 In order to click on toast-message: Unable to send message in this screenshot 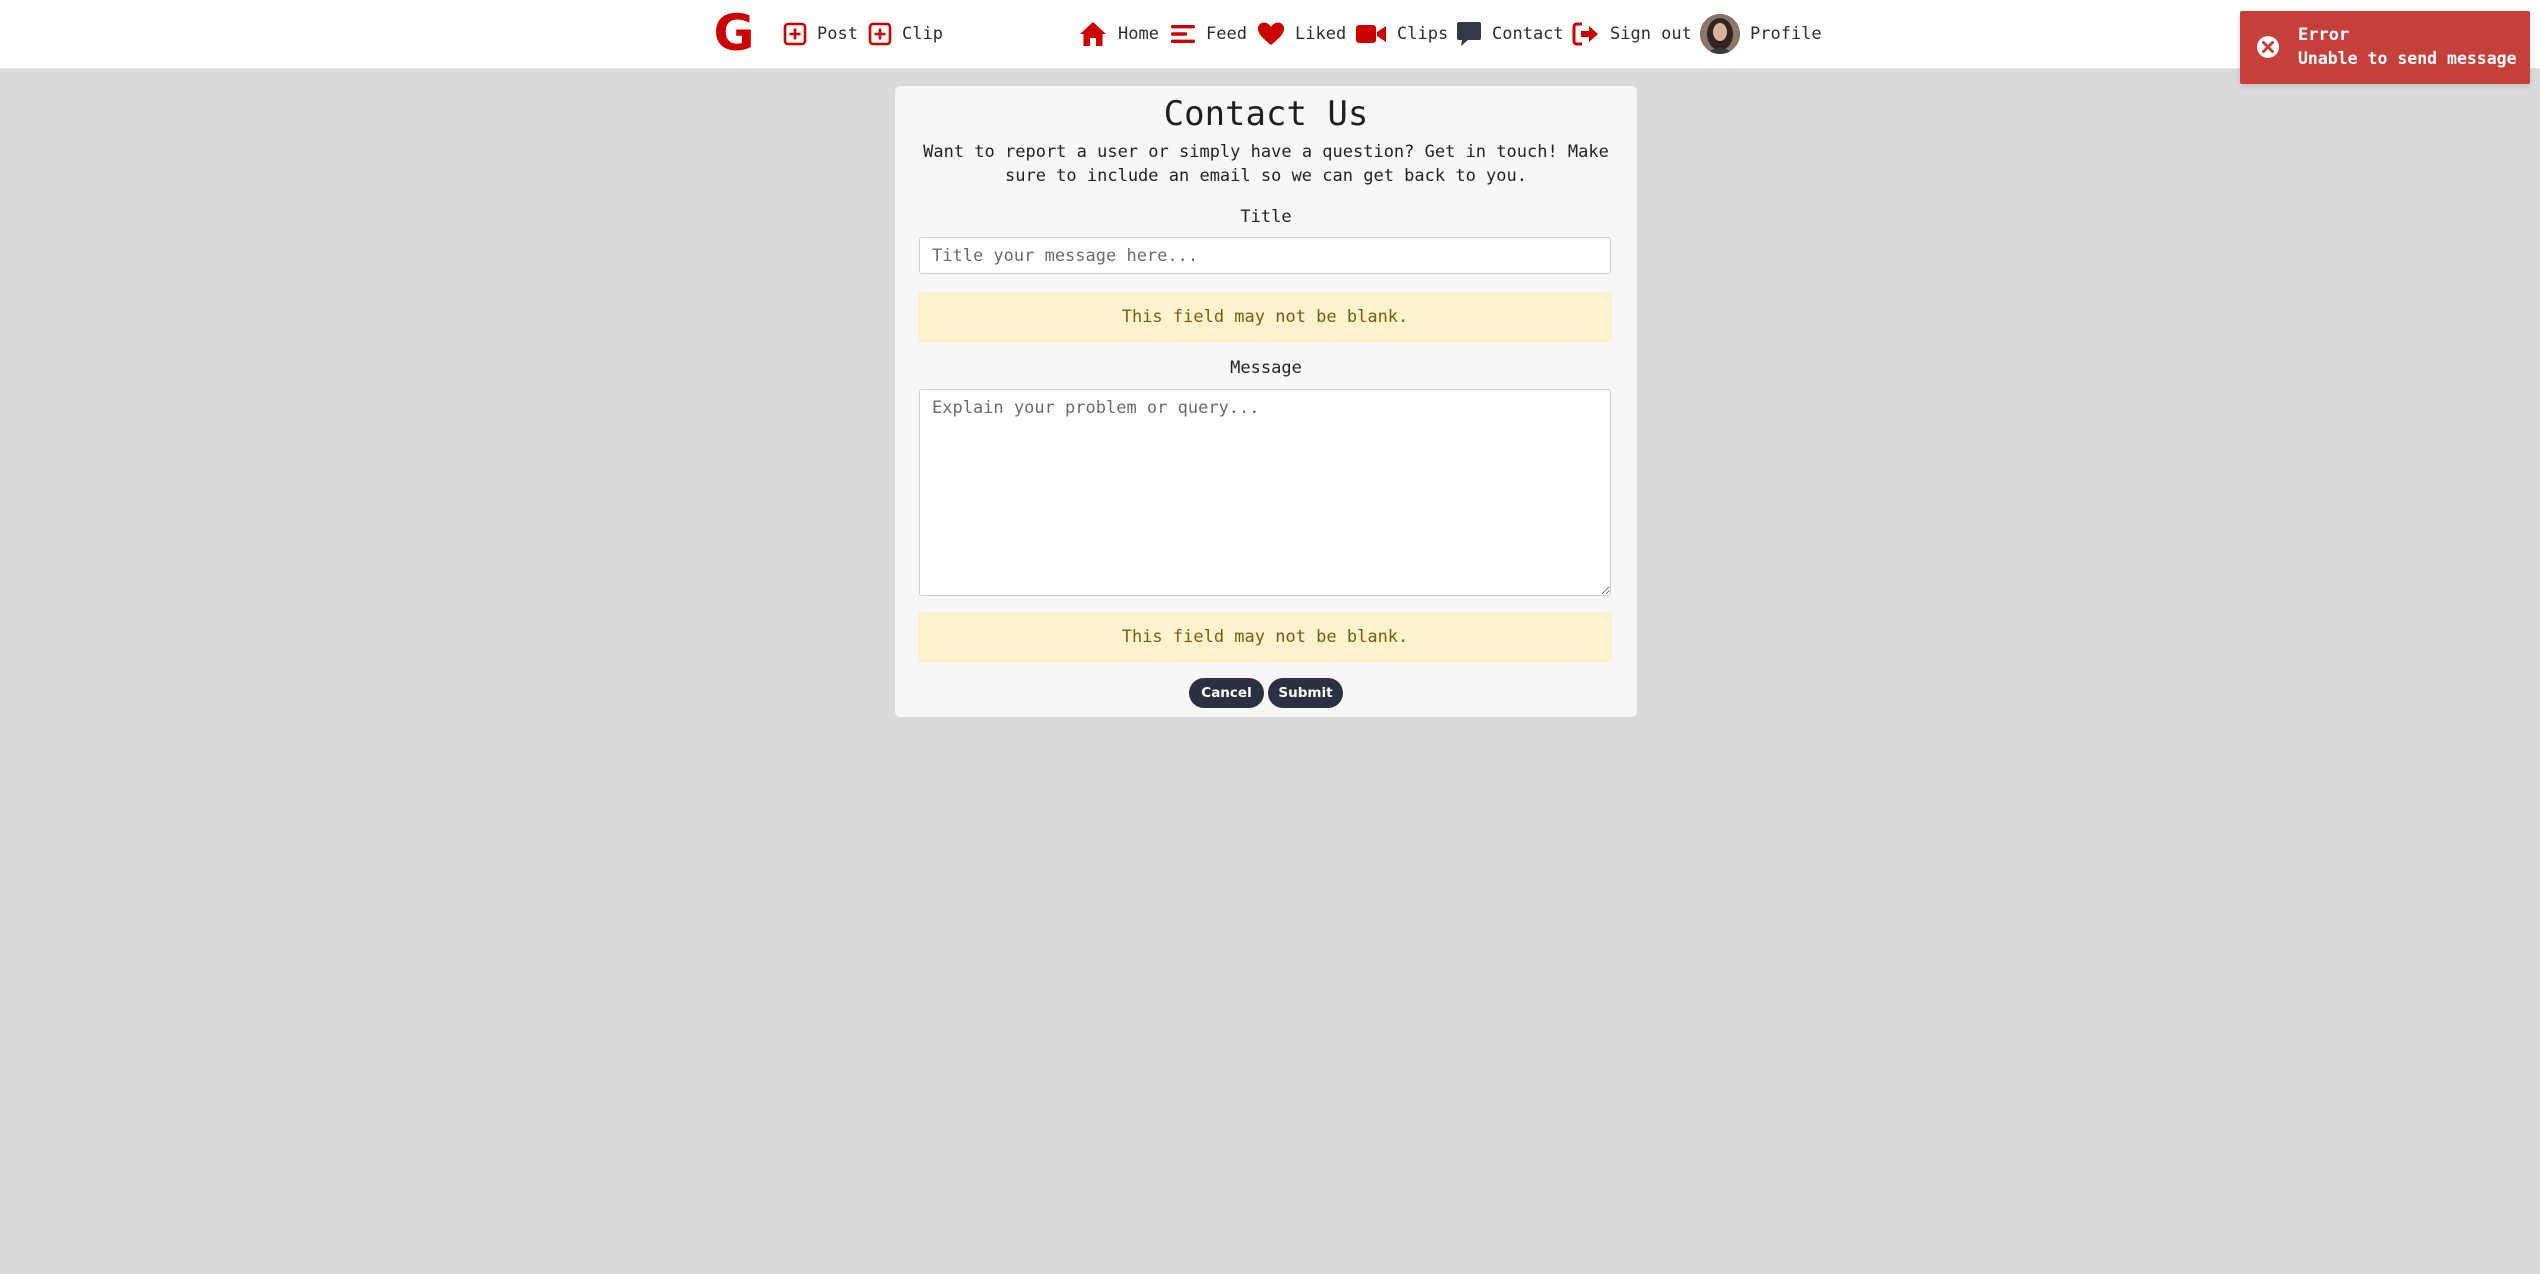, I will do `click(2407, 58)`.